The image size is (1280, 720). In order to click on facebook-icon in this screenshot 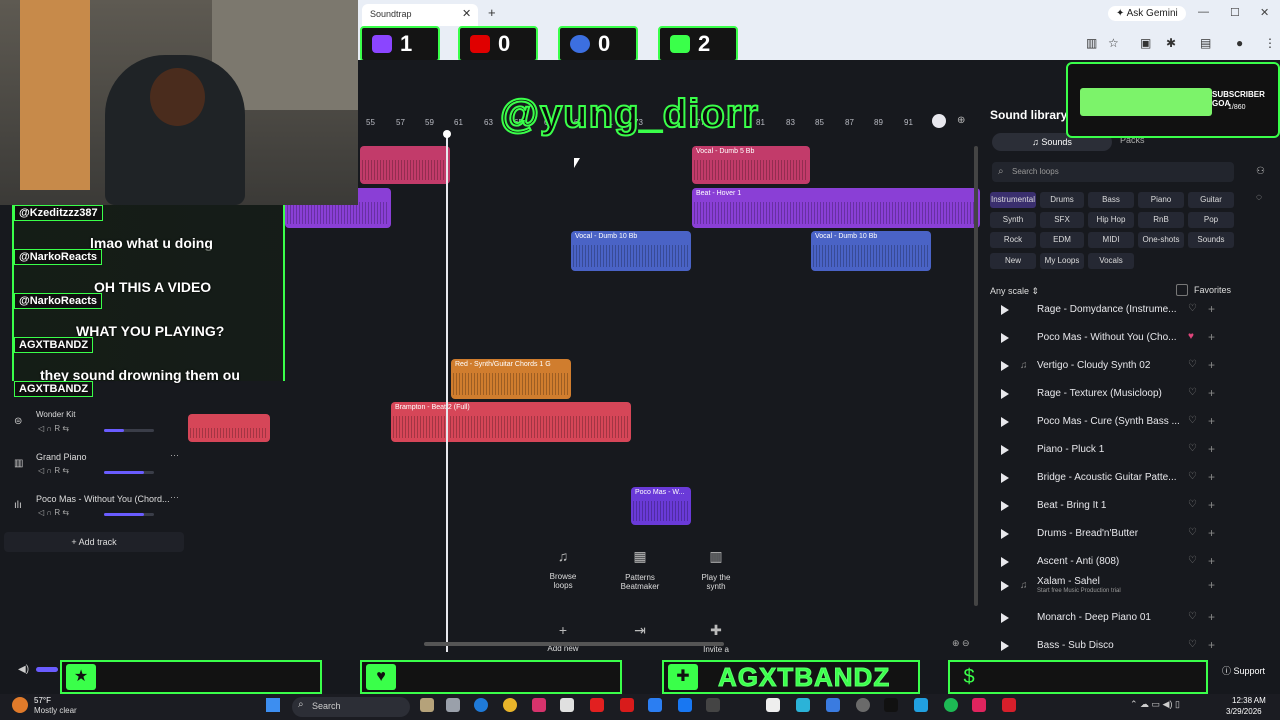, I will do `click(685, 705)`.